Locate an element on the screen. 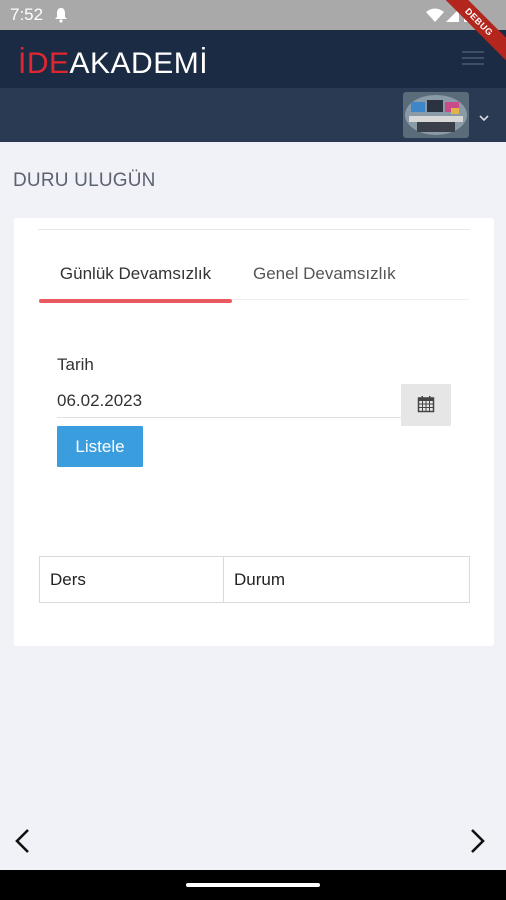 The width and height of the screenshot is (506, 900). calendar-button is located at coordinates (426, 405).